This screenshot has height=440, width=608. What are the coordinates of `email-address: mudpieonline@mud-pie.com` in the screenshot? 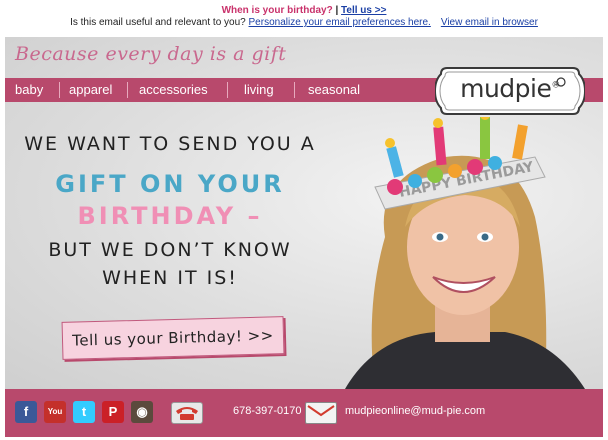 It's located at (415, 411).